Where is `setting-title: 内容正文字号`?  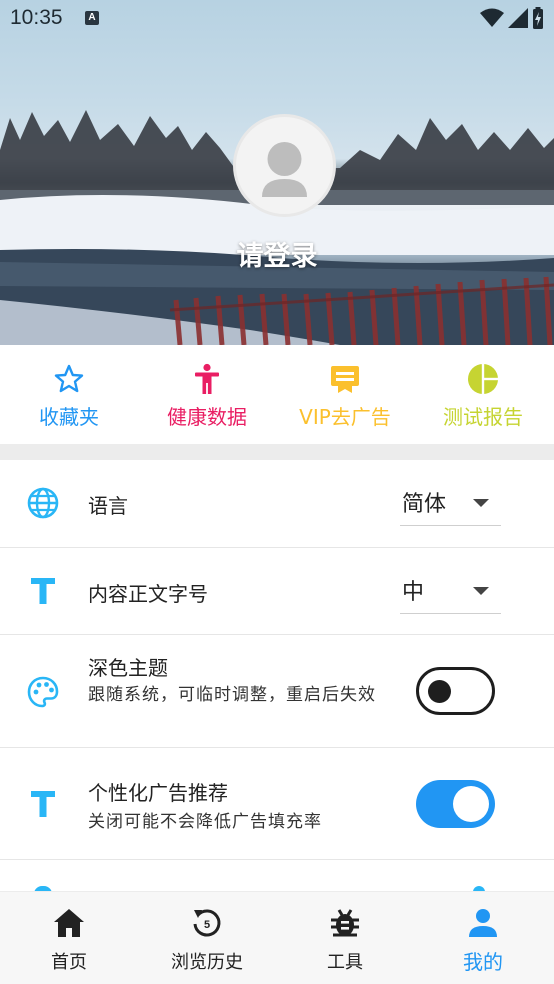
setting-title: 内容正文字号 is located at coordinates (148, 594).